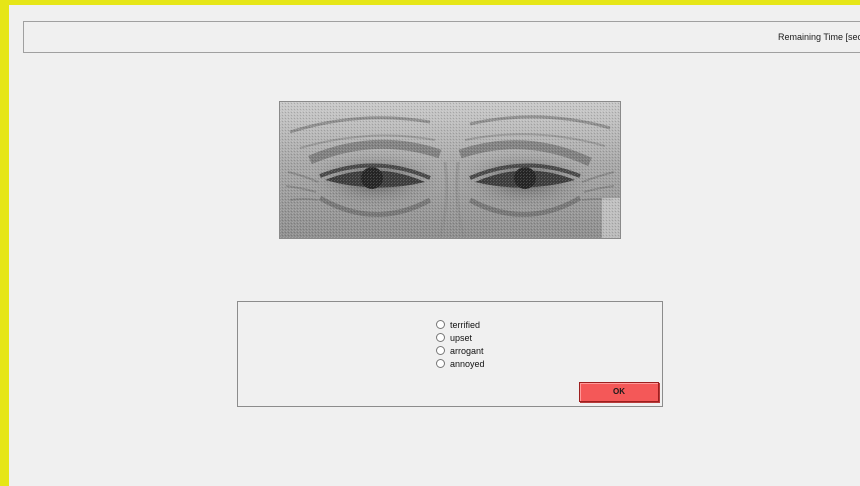 This screenshot has width=860, height=486. Describe the element at coordinates (467, 363) in the screenshot. I see `option-label: annoyed` at that location.